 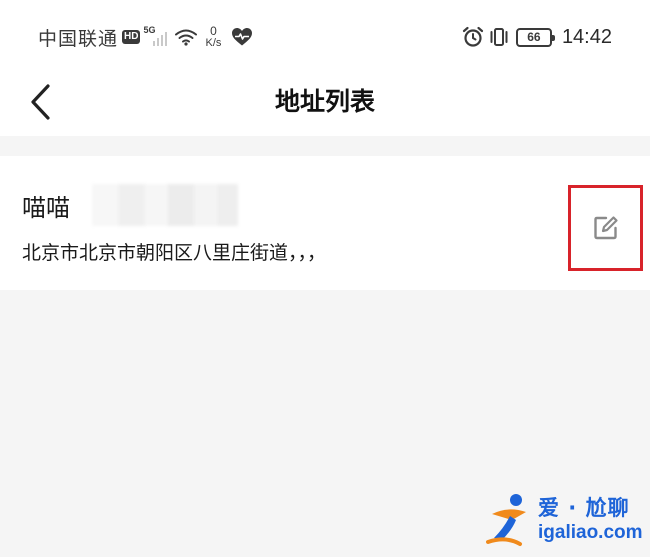 I want to click on watermark-url: igaliao.com, so click(x=590, y=532).